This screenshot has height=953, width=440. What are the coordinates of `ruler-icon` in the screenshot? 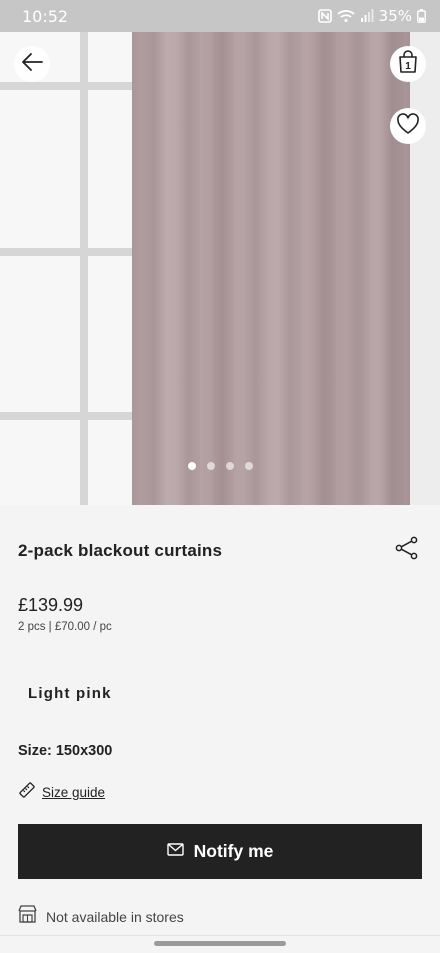 It's located at (27, 792).